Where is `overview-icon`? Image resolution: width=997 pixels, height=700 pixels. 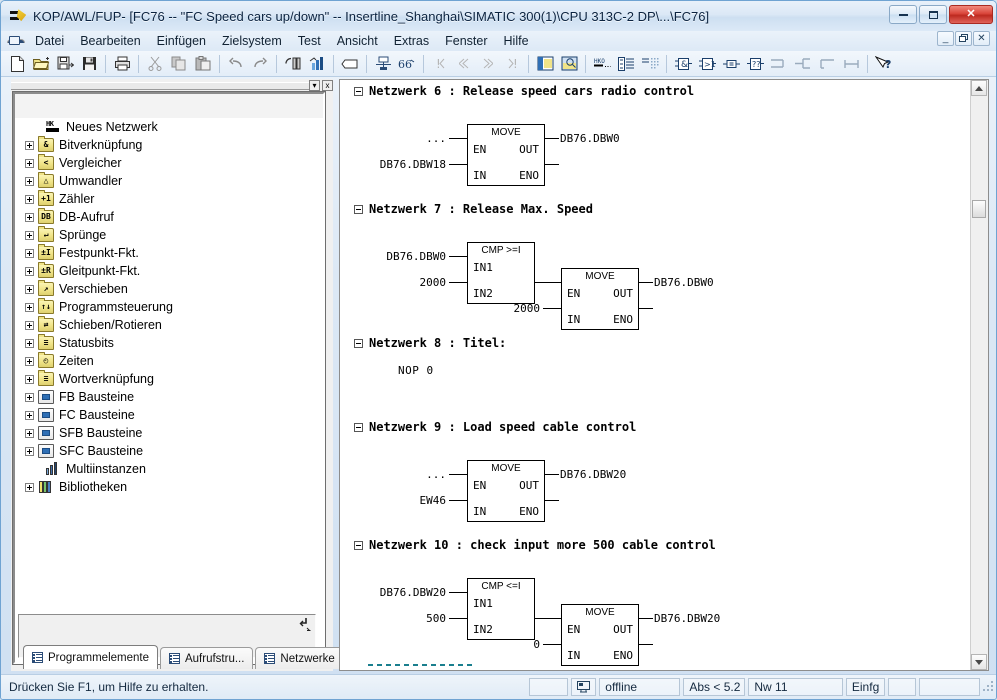
overview-icon is located at coordinates (569, 64).